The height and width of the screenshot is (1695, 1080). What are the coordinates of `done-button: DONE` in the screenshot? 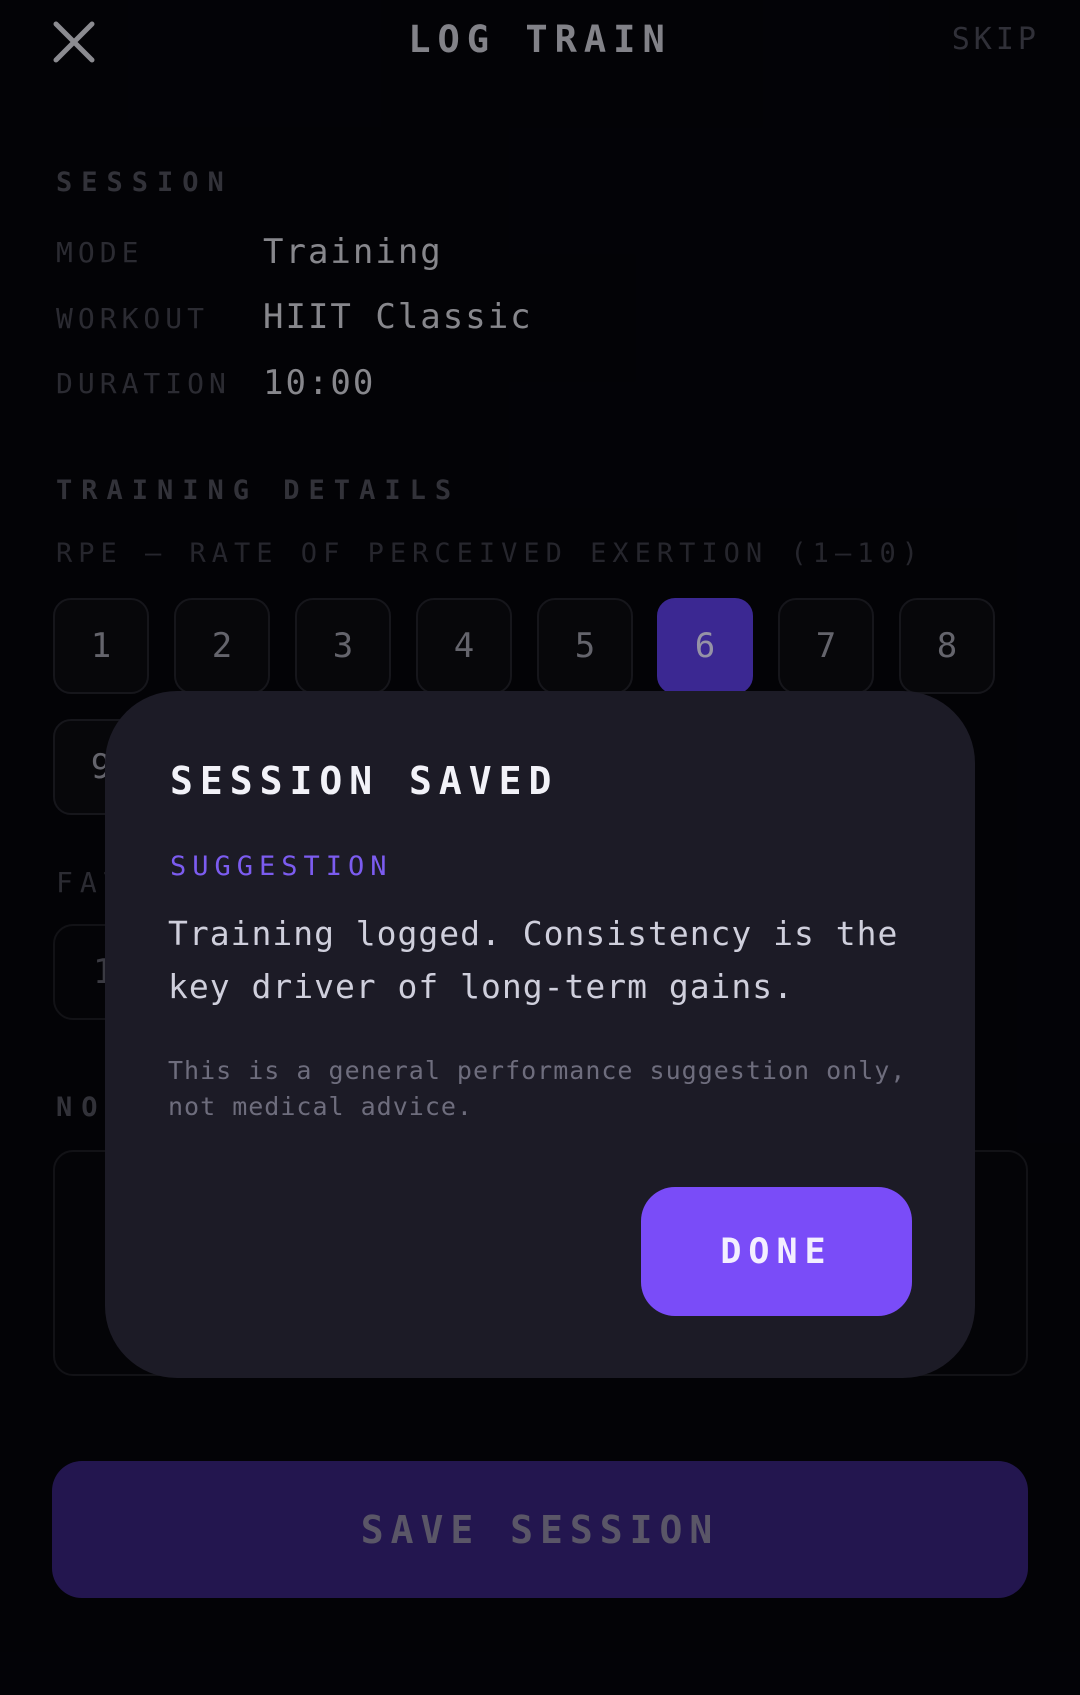 It's located at (776, 1251).